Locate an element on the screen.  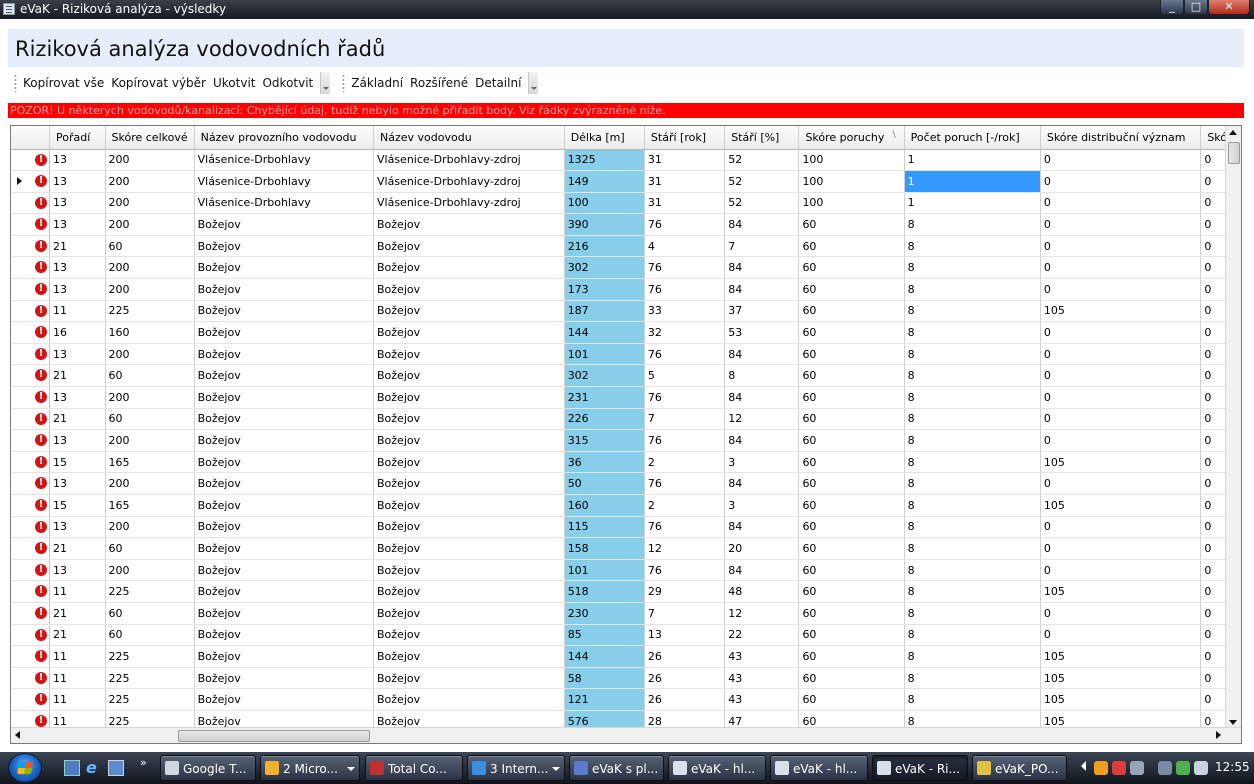
detailed-view-button: Detailní is located at coordinates (498, 83).